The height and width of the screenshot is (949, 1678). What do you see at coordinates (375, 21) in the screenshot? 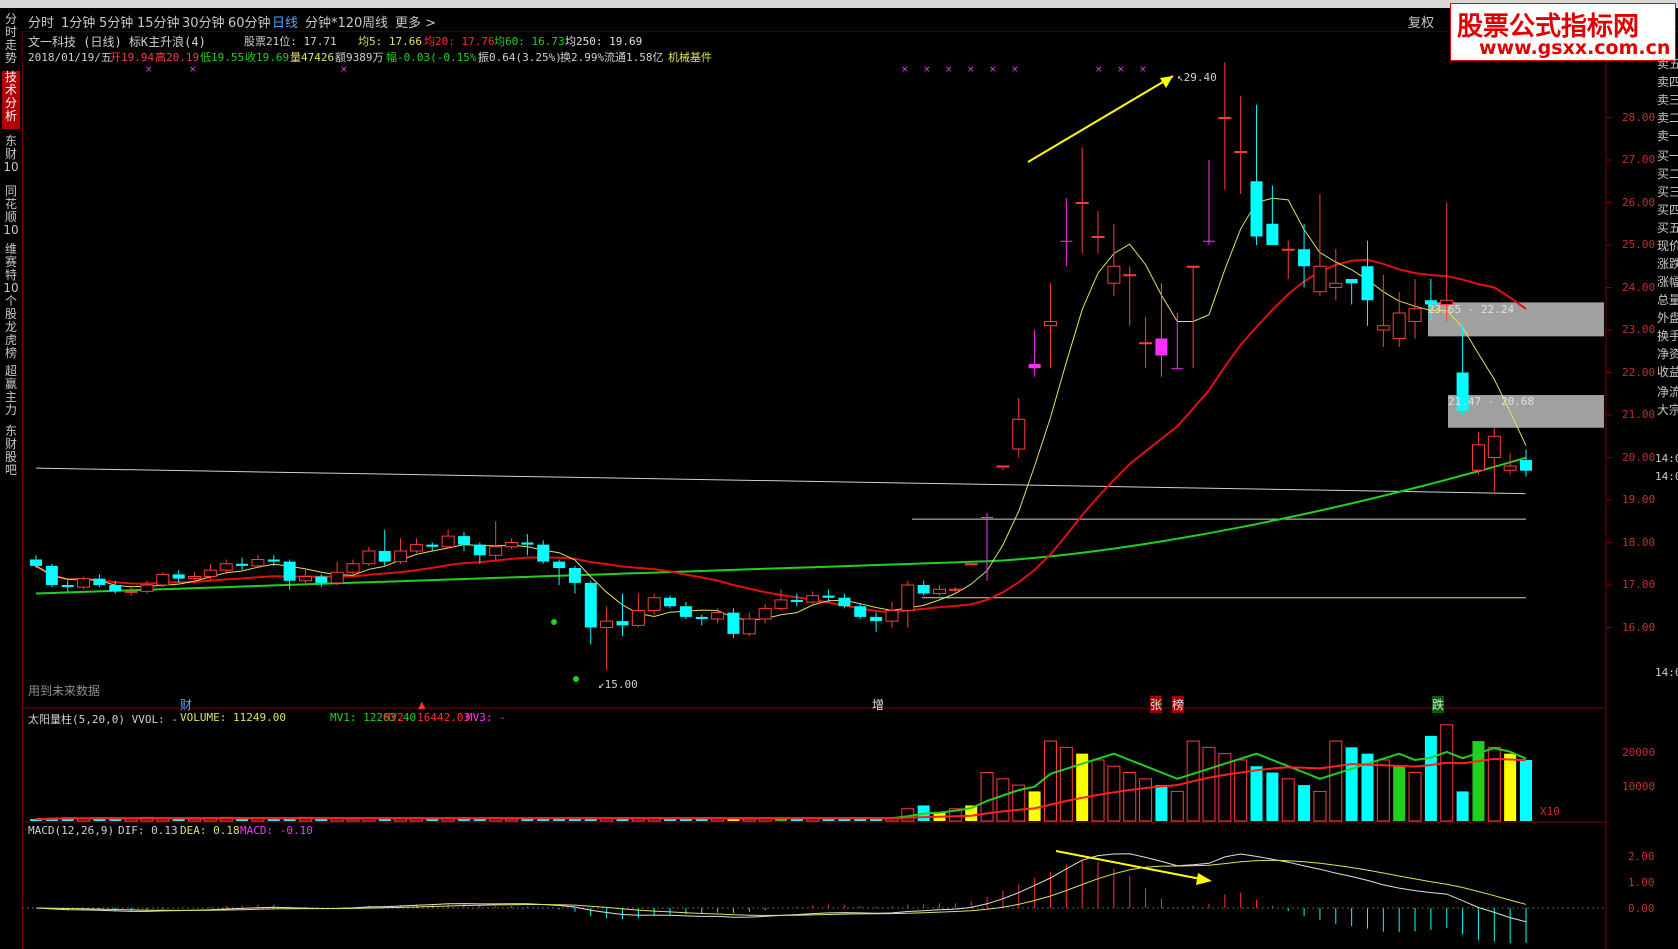
I see `period-tab-8: 周线` at bounding box center [375, 21].